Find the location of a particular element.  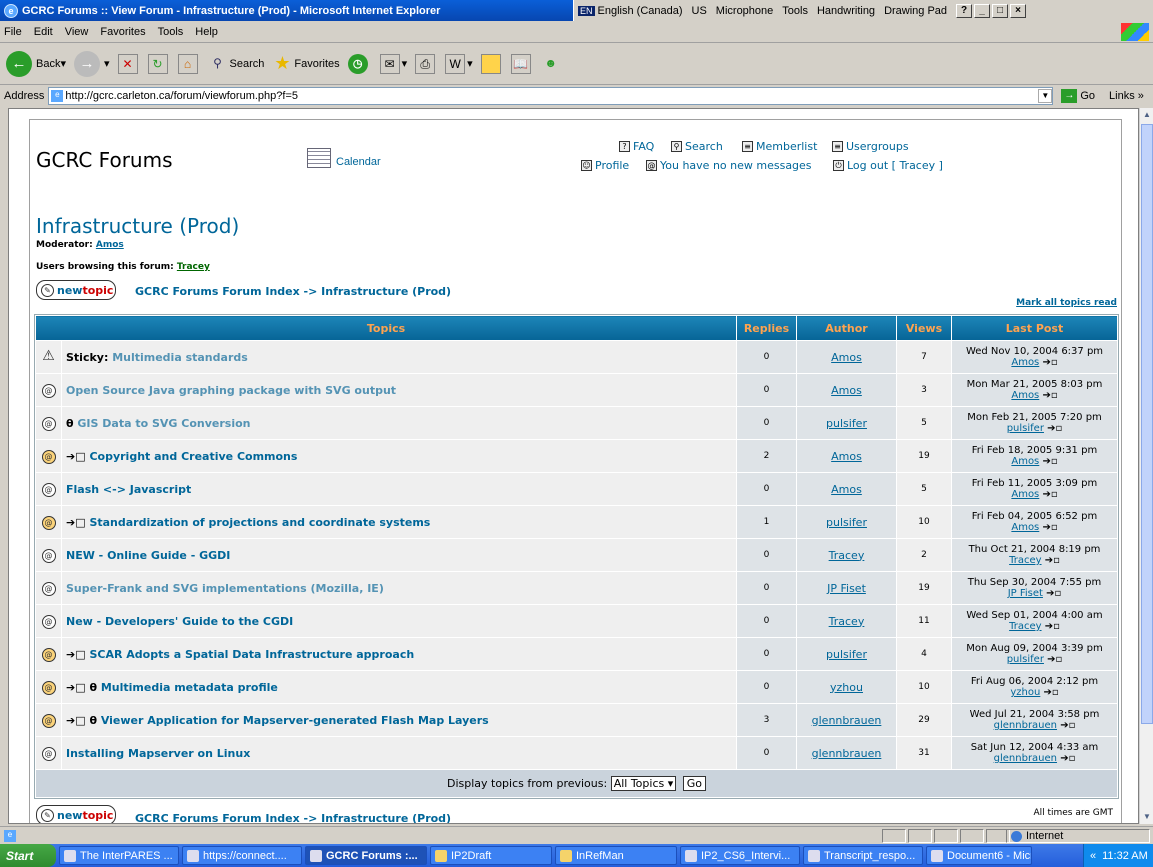

research-button: 📖 is located at coordinates (521, 63).